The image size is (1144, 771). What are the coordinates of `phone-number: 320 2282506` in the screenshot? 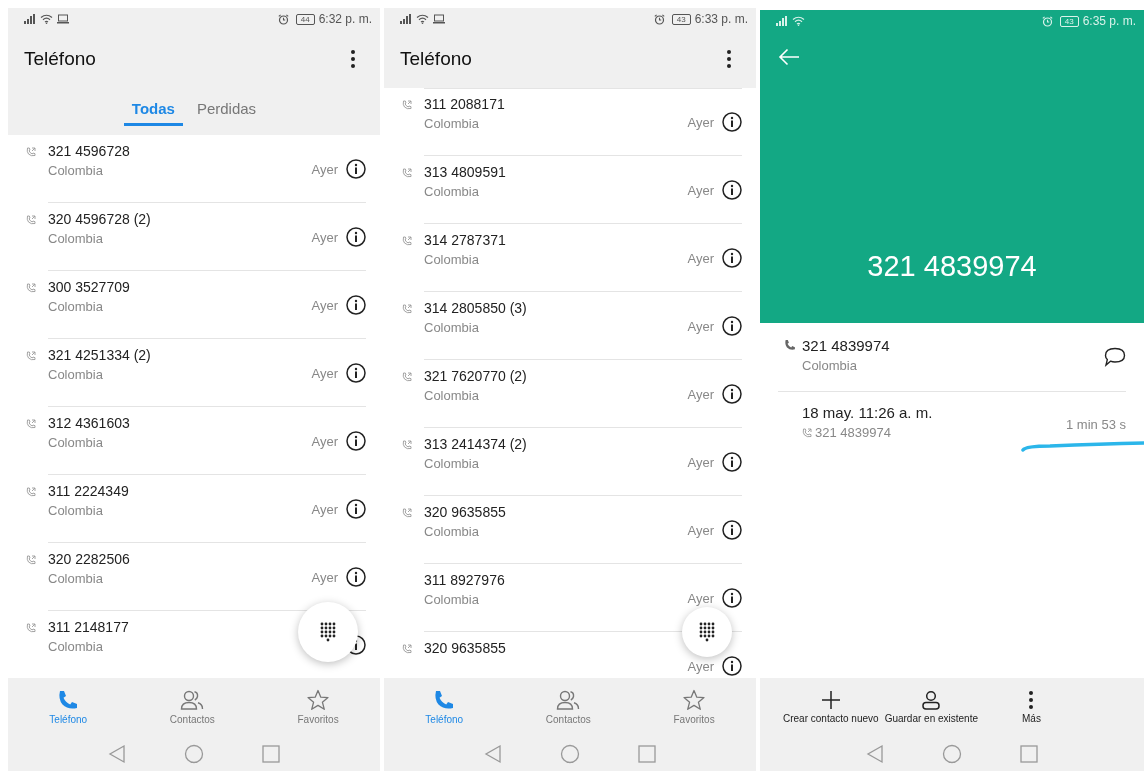 It's located at (89, 559).